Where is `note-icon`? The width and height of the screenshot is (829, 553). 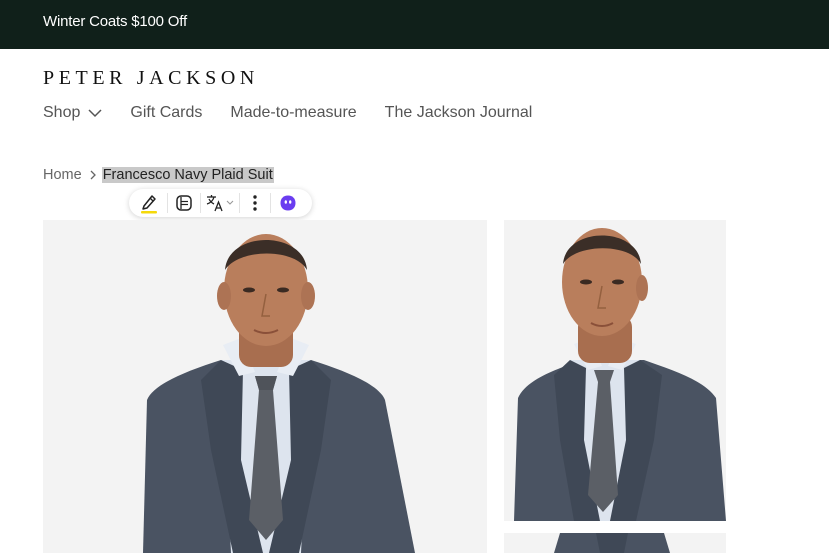
note-icon is located at coordinates (184, 203).